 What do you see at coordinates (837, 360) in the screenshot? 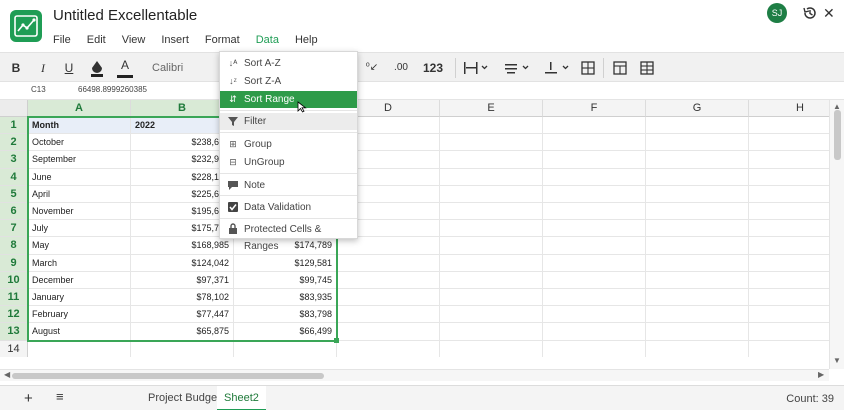
I see `scroll-down-icon: ▼` at bounding box center [837, 360].